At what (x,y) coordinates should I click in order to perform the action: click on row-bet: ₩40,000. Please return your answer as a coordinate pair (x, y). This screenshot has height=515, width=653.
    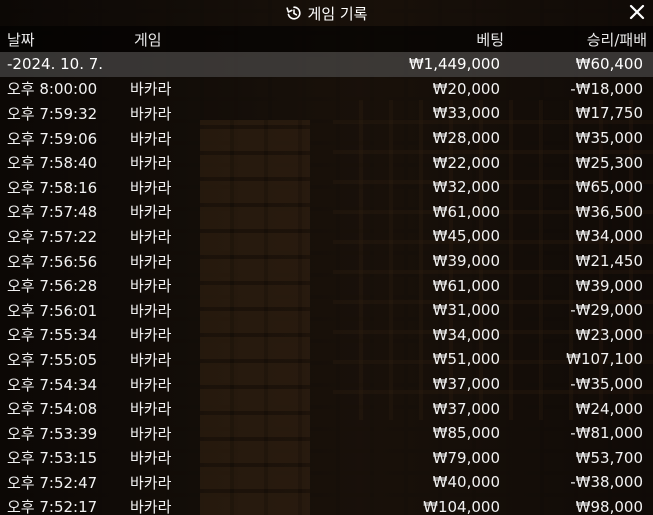
    Looking at the image, I should click on (466, 482).